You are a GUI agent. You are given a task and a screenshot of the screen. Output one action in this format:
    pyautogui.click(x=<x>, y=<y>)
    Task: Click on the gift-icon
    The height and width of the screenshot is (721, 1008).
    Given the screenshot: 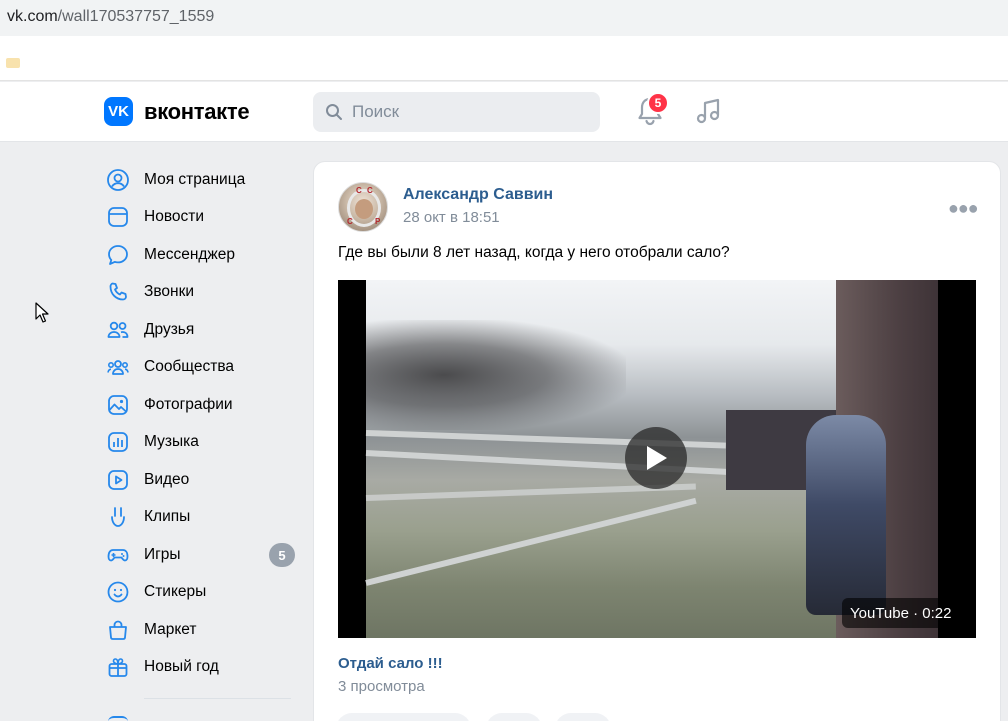 What is the action you would take?
    pyautogui.click(x=118, y=667)
    